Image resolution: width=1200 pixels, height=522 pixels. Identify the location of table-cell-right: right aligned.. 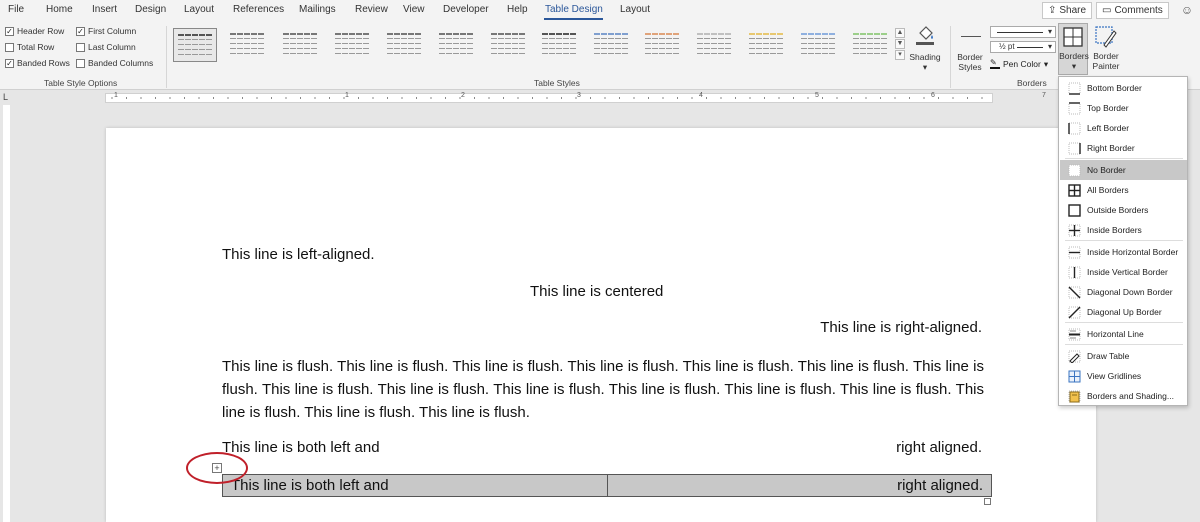
(799, 485).